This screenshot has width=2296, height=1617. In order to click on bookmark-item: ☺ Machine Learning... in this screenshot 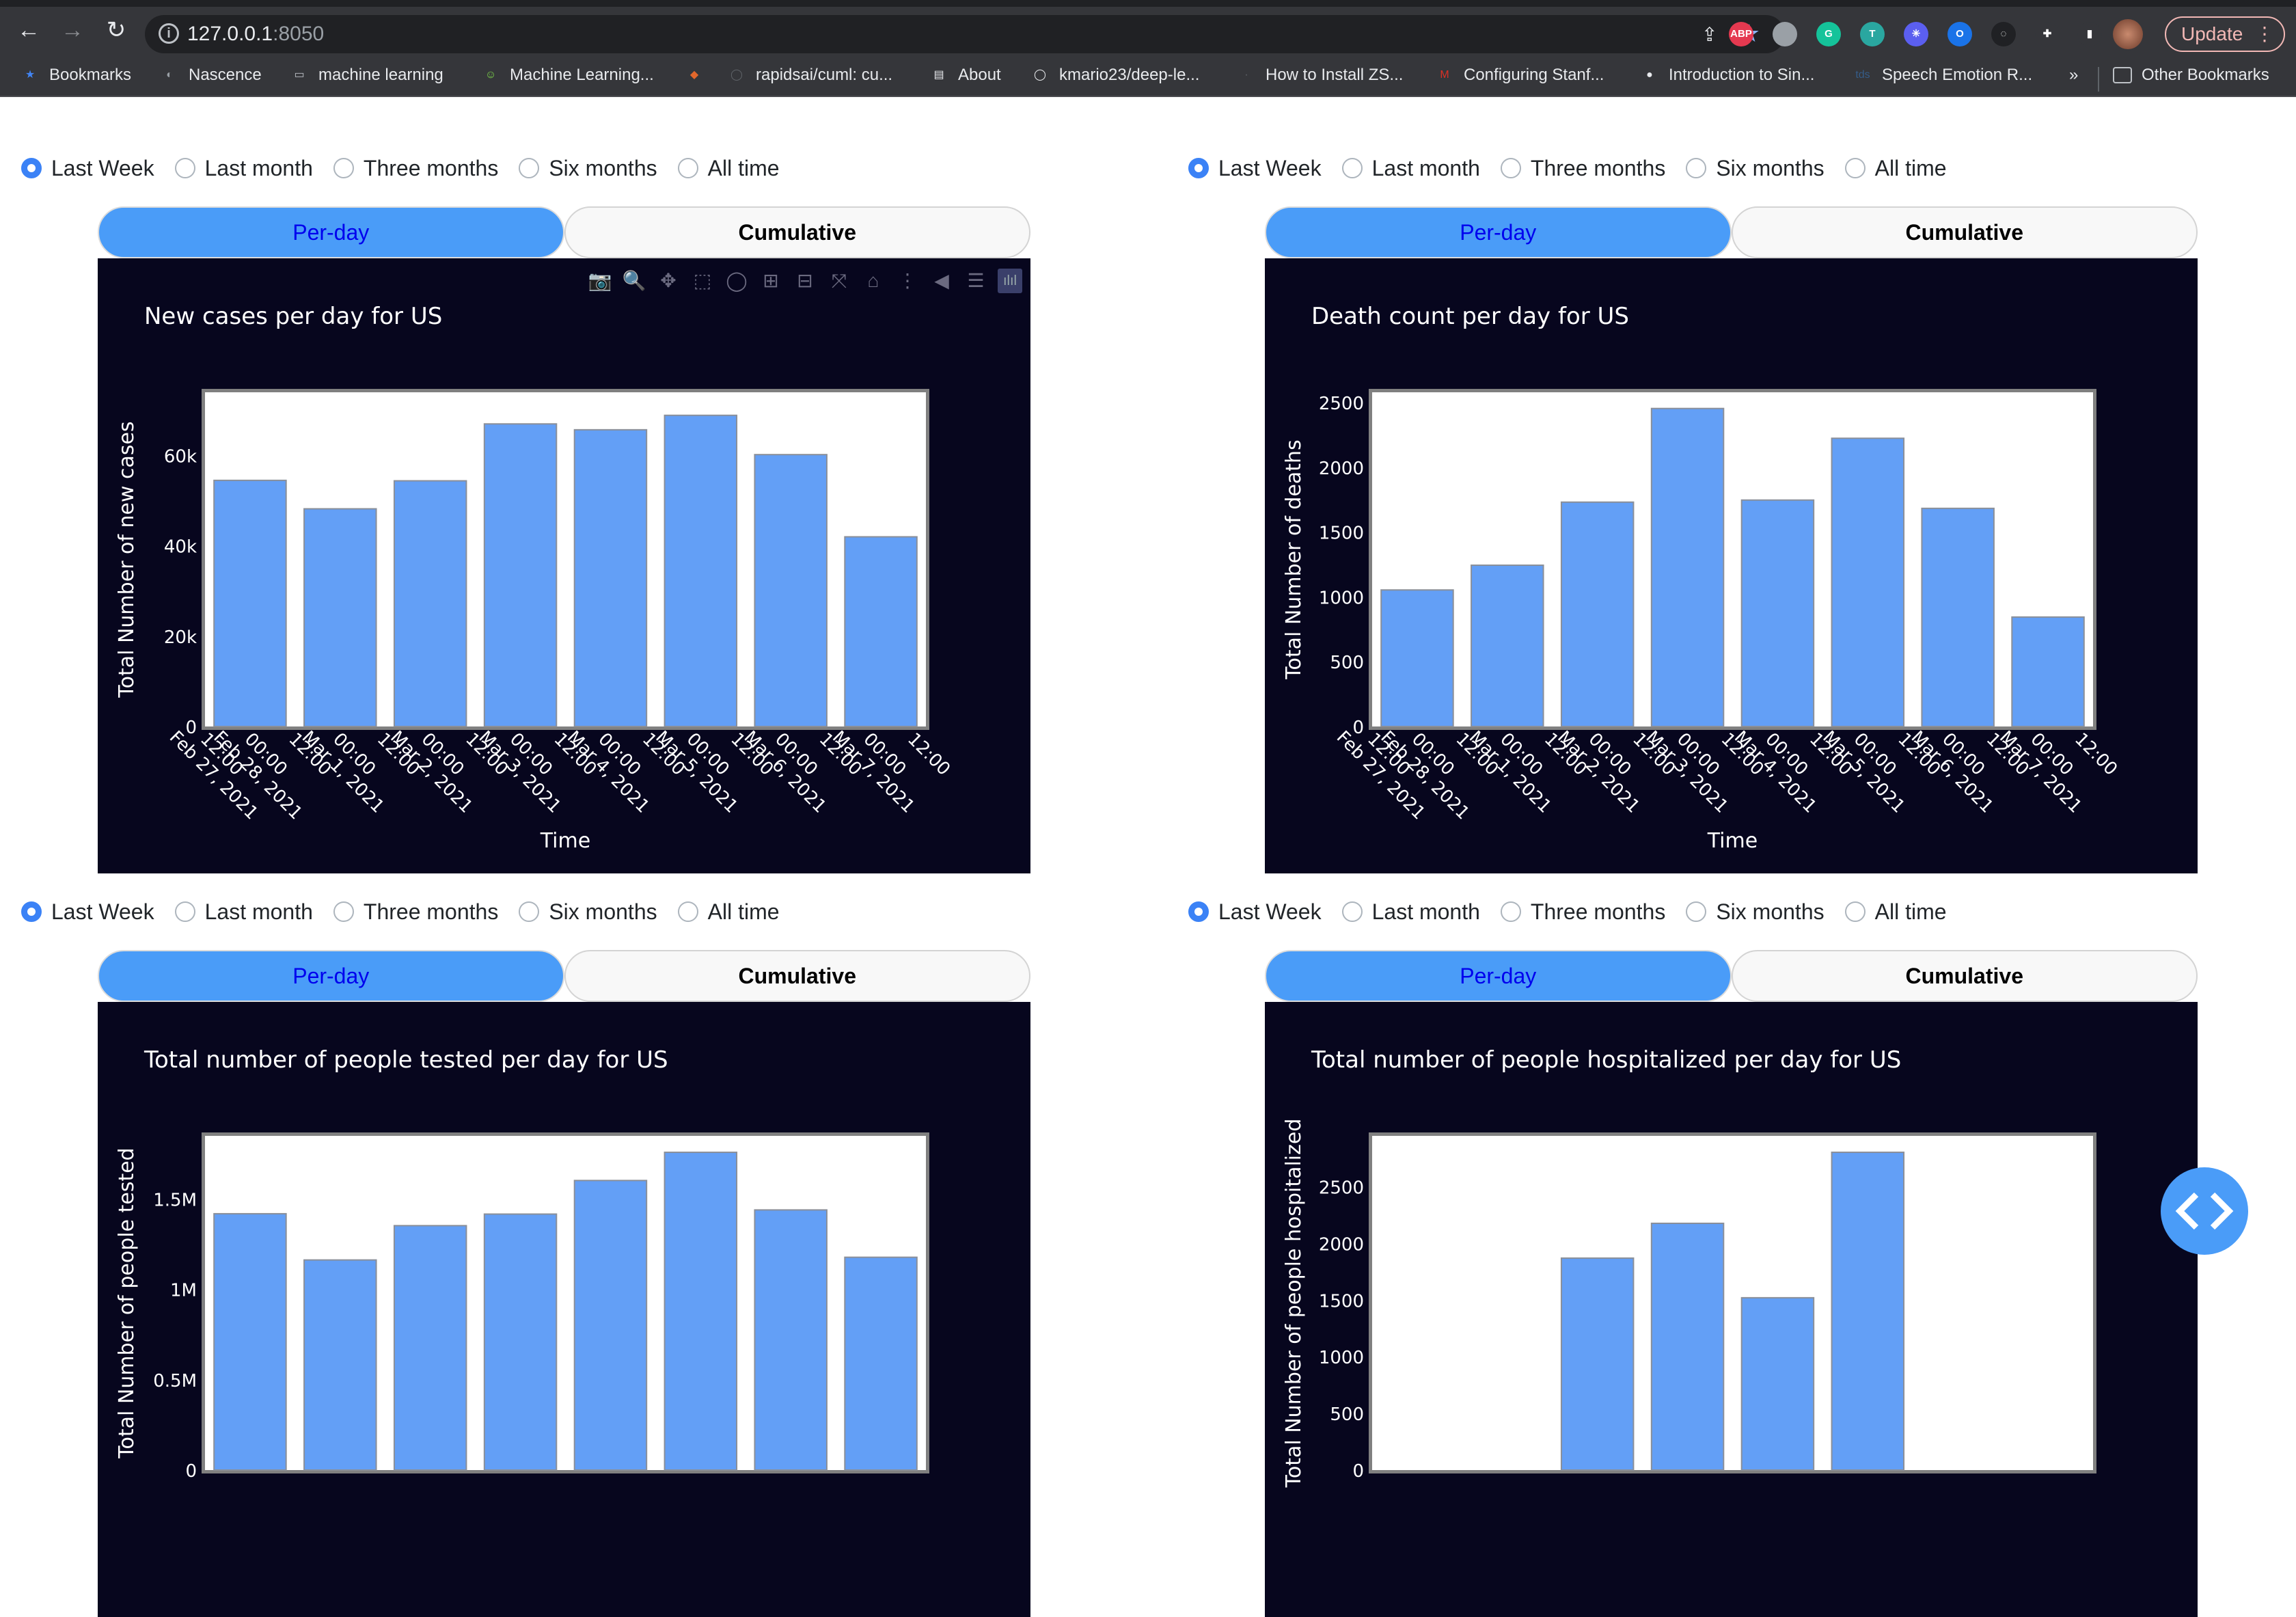, I will do `click(567, 75)`.